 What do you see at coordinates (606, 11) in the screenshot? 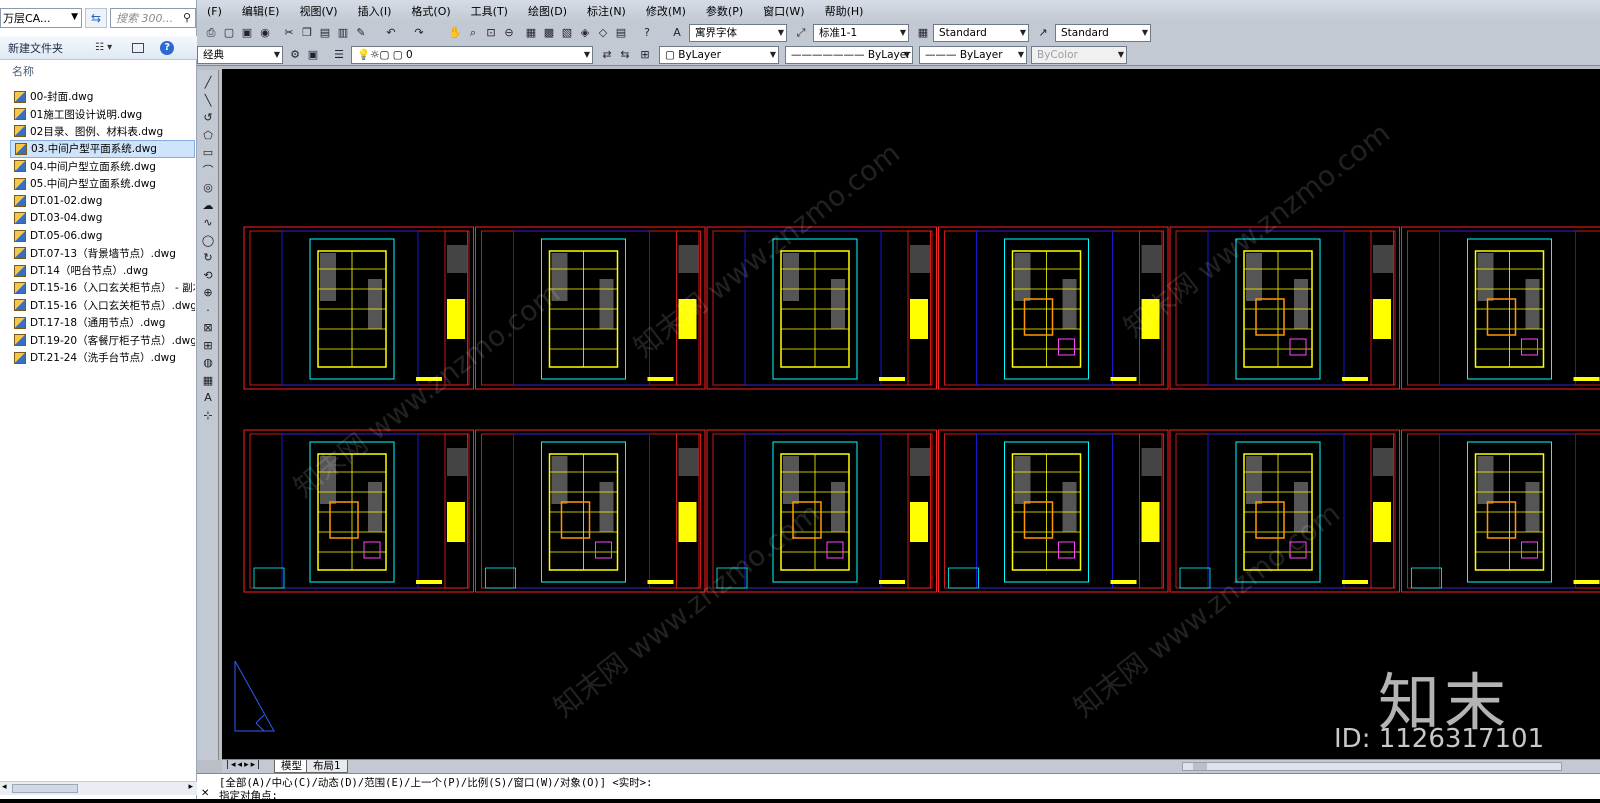
I see `menu-item: 标注(N)` at bounding box center [606, 11].